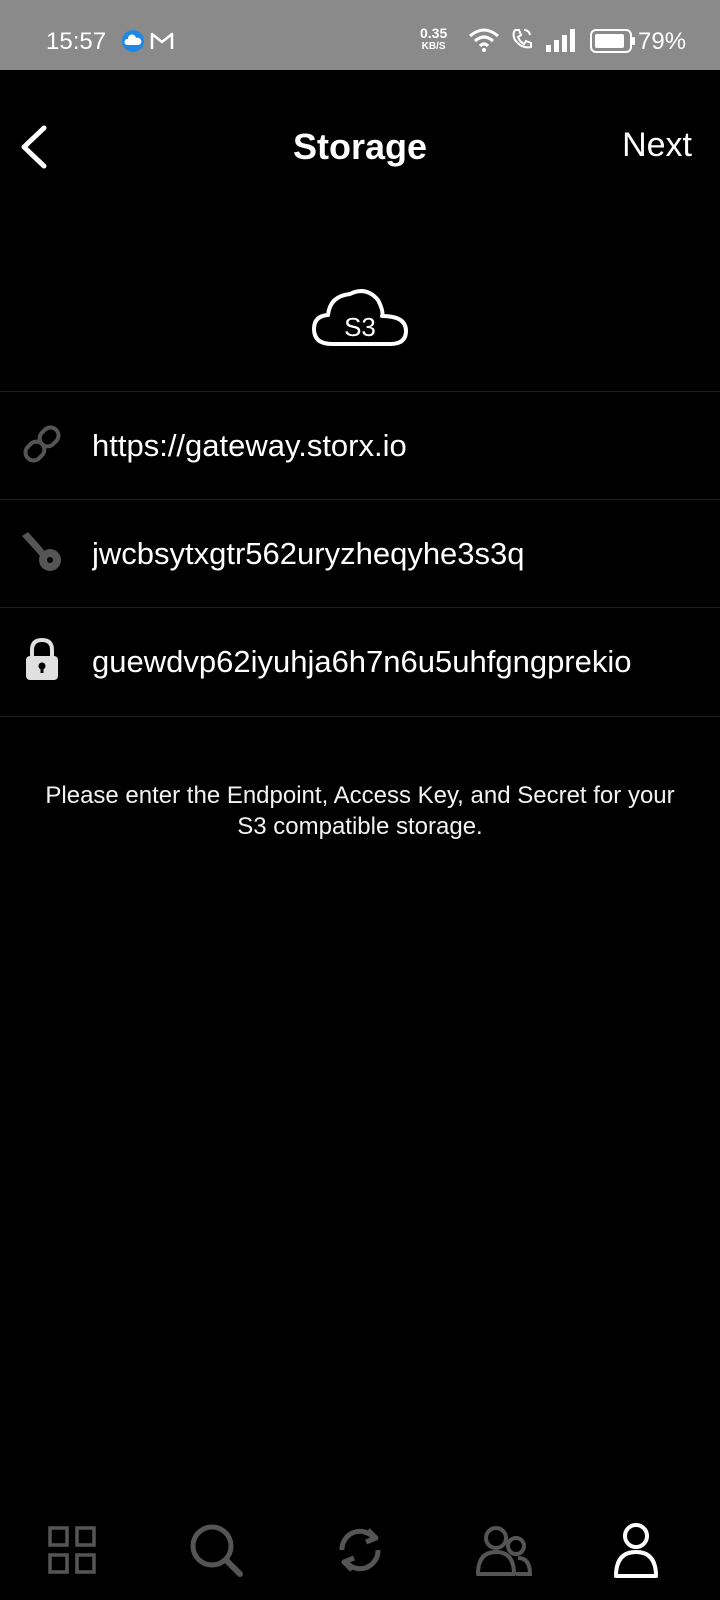 The image size is (720, 1600). What do you see at coordinates (434, 38) in the screenshot?
I see `net-speed: 0.35 KB/S` at bounding box center [434, 38].